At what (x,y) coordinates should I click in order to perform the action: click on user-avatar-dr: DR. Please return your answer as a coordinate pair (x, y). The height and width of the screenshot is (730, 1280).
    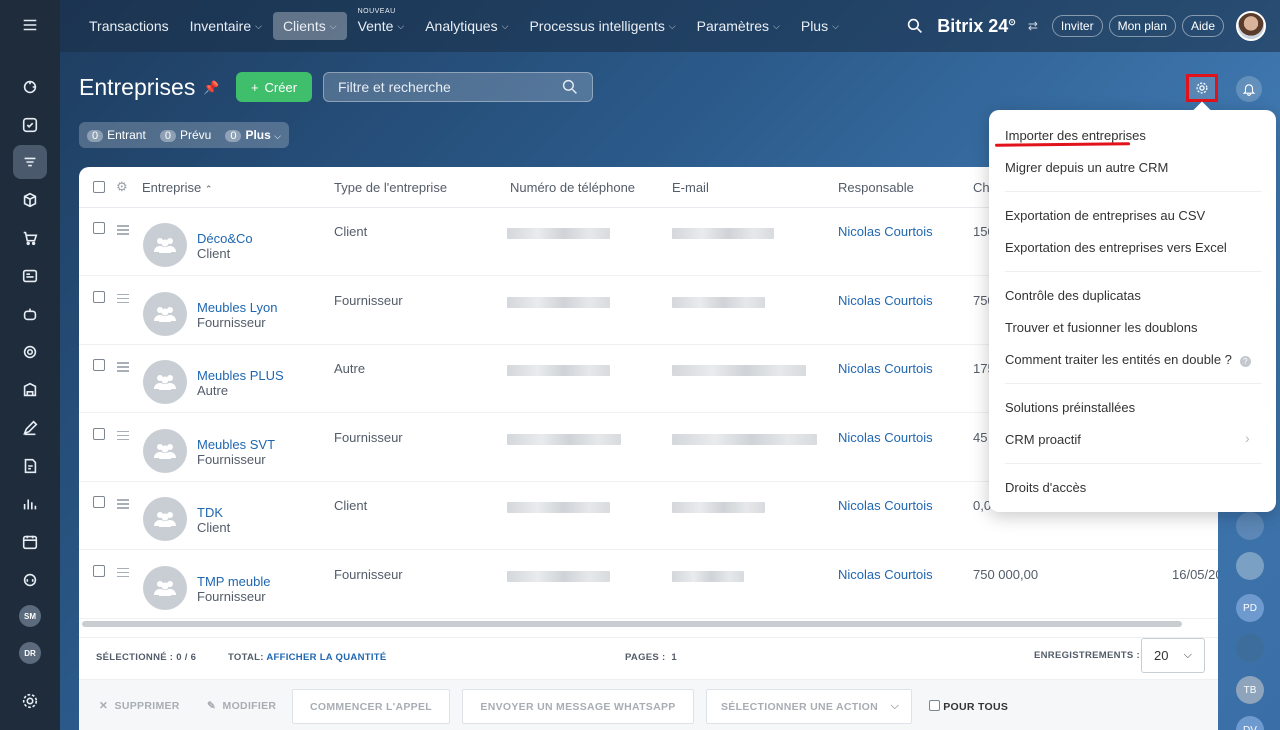
    Looking at the image, I should click on (30, 653).